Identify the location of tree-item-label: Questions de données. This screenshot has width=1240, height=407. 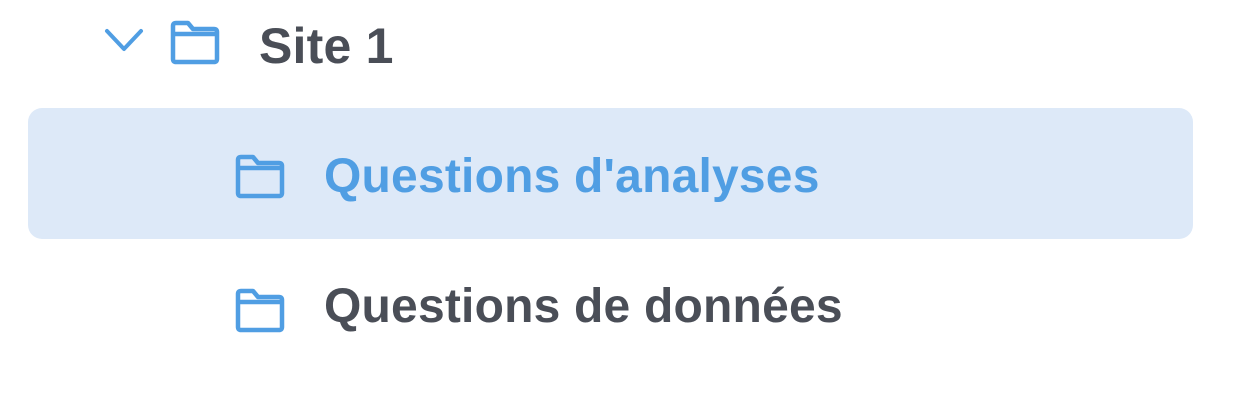
(583, 306).